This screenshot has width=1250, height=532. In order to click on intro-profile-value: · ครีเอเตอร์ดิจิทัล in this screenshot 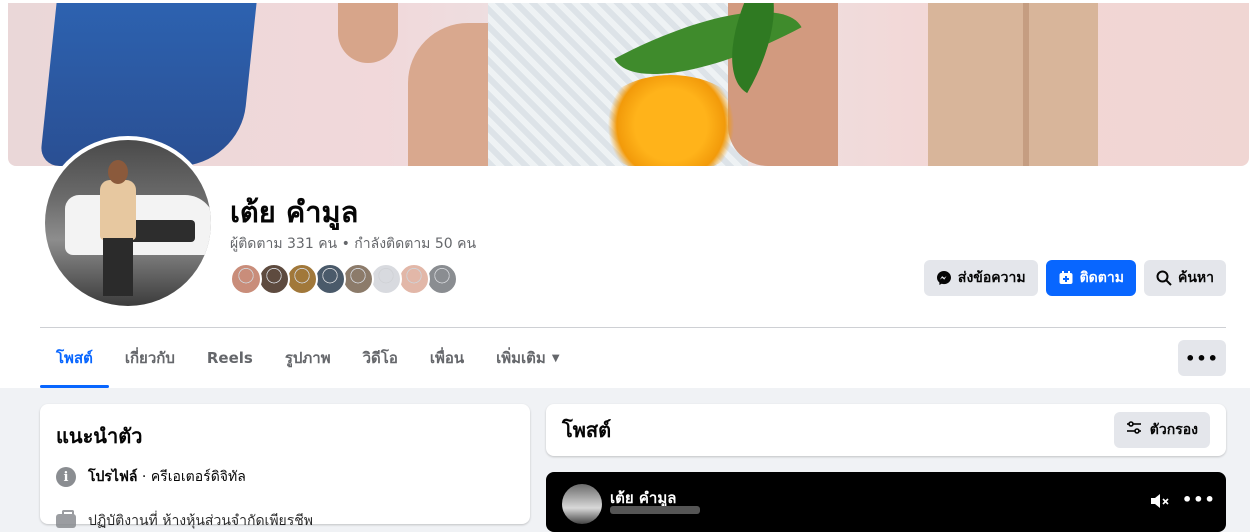, I will do `click(191, 477)`.